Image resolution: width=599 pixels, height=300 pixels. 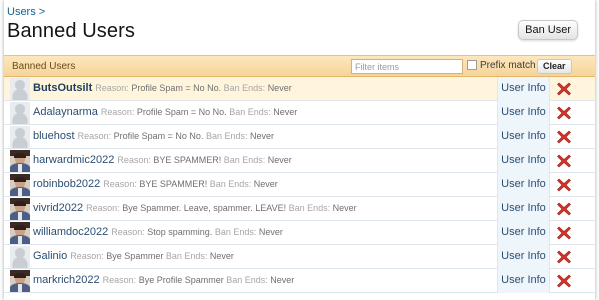 What do you see at coordinates (58, 208) in the screenshot?
I see `username-link: vivrid2022` at bounding box center [58, 208].